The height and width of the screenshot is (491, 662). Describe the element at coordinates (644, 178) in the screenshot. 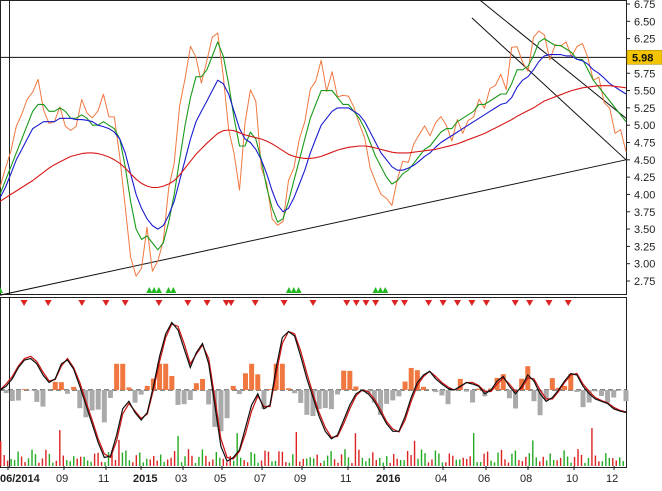

I see `y-tick-label: 4.25` at that location.